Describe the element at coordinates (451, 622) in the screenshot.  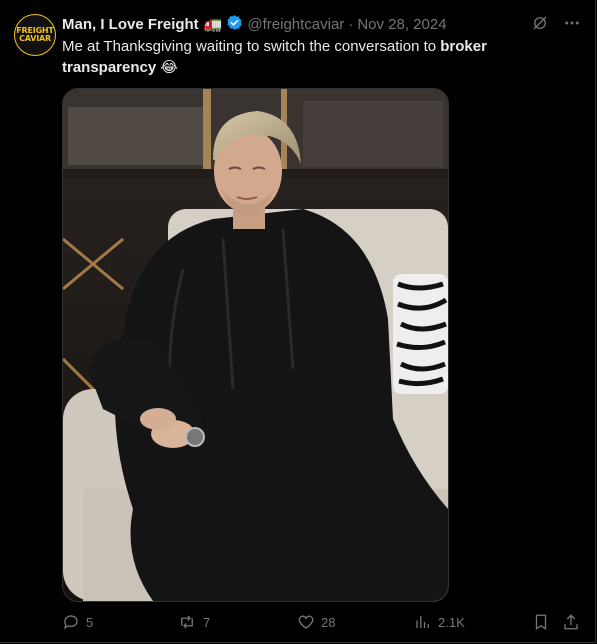
I see `views-count: 2.1K` at that location.